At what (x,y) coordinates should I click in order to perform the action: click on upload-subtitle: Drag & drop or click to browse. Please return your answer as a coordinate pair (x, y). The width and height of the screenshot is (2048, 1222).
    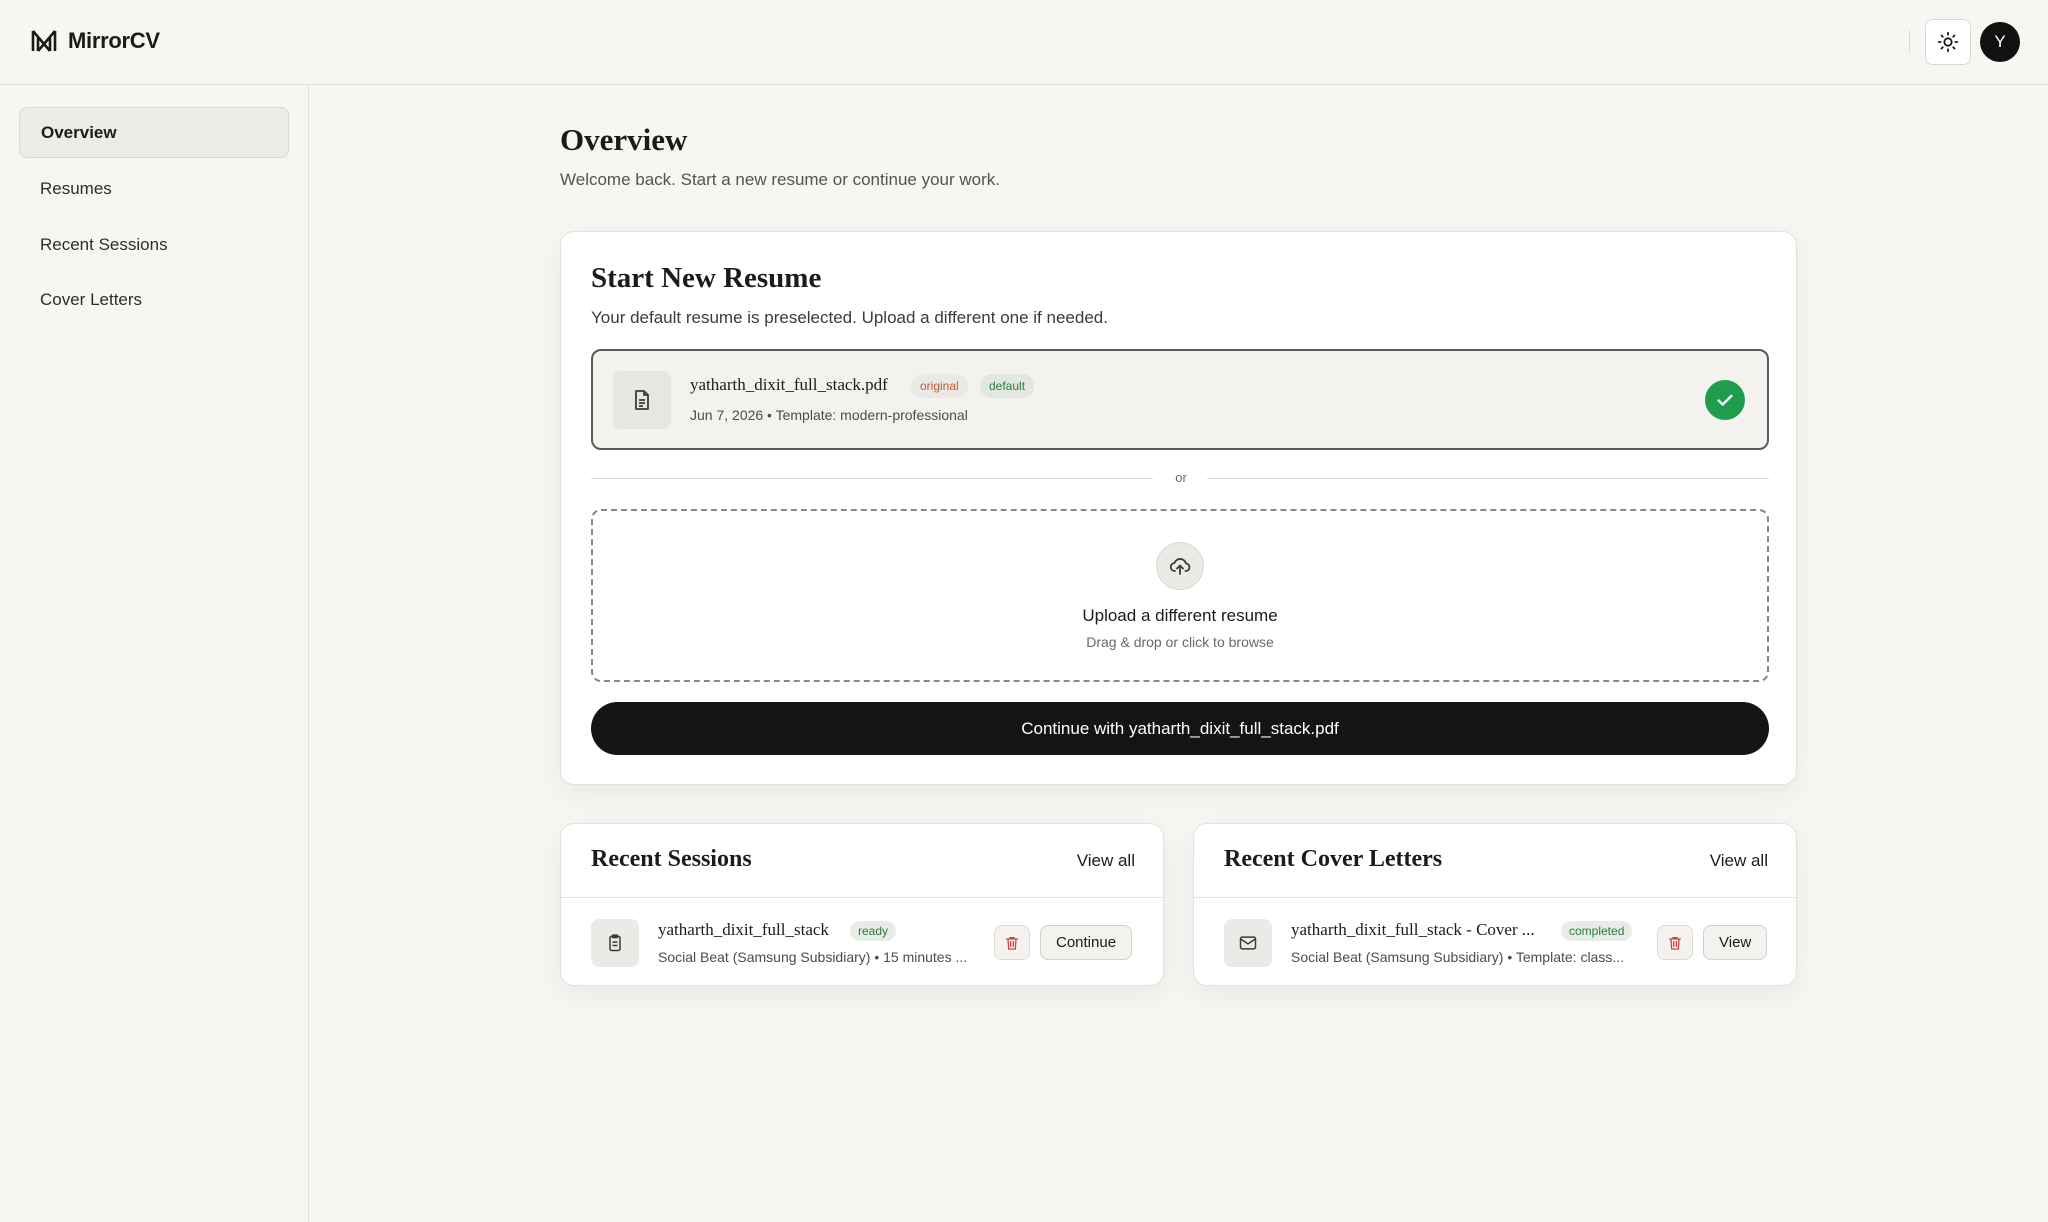
    Looking at the image, I should click on (1180, 642).